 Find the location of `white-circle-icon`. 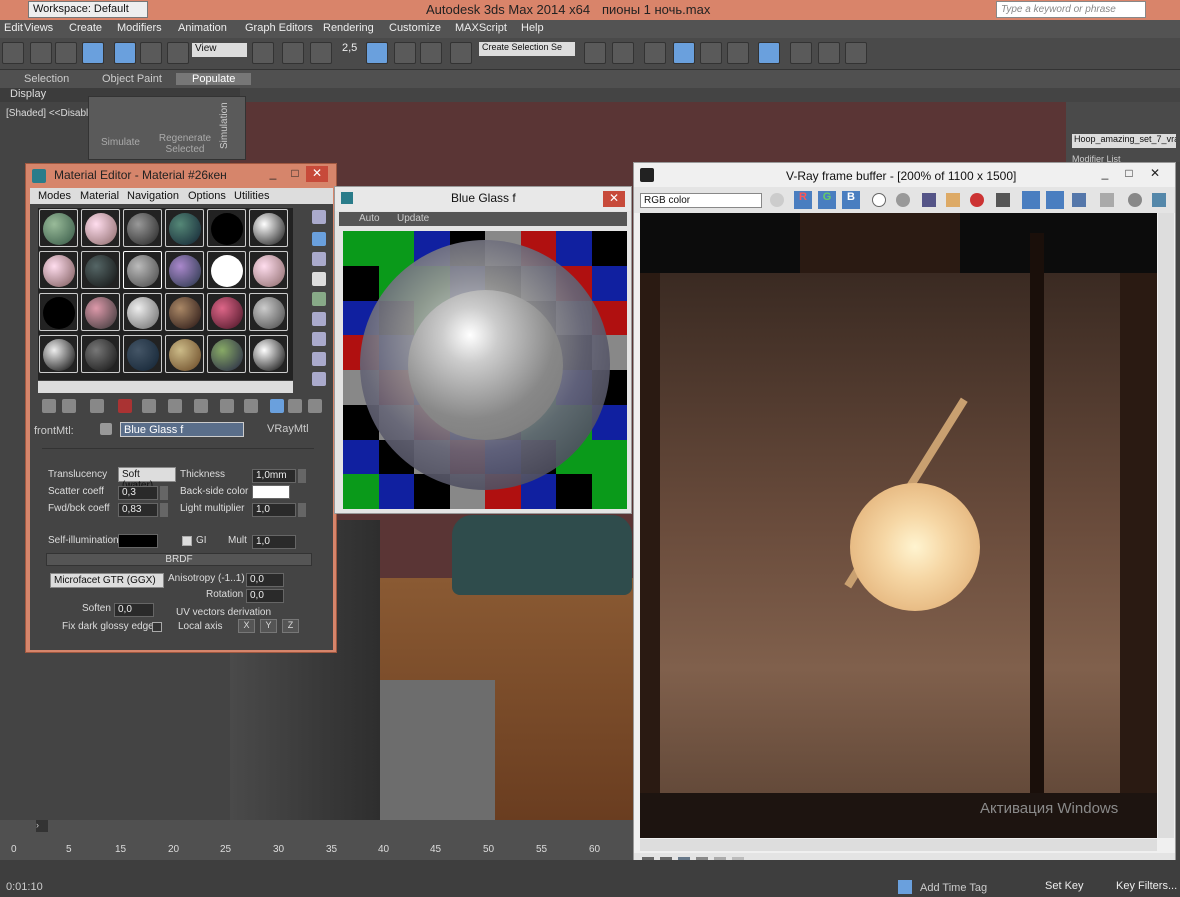

white-circle-icon is located at coordinates (879, 200).